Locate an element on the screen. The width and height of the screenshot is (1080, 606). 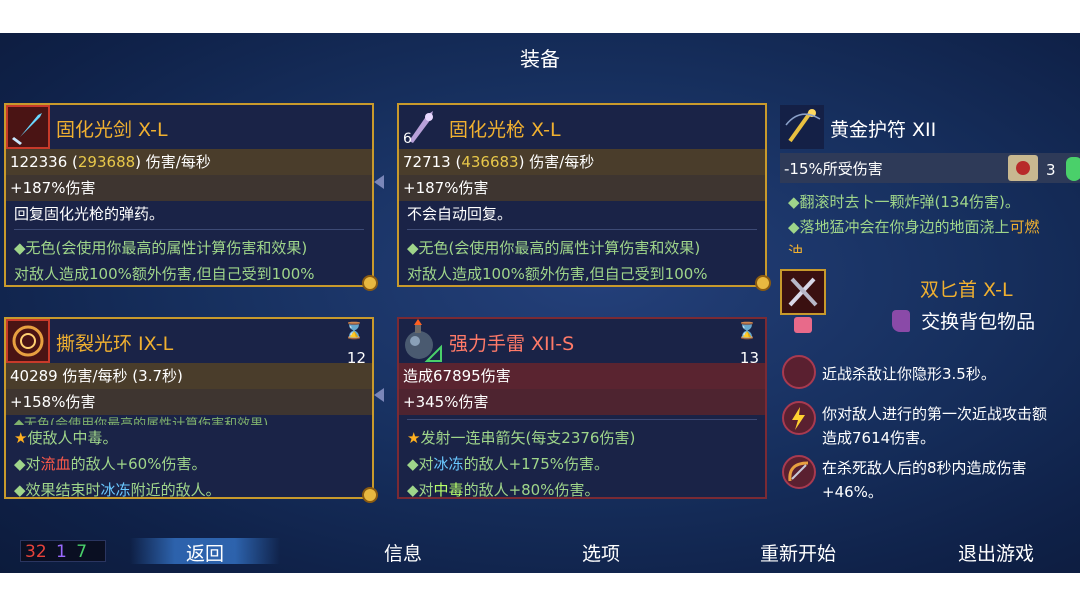
bow-mutation-icon is located at coordinates (799, 472).